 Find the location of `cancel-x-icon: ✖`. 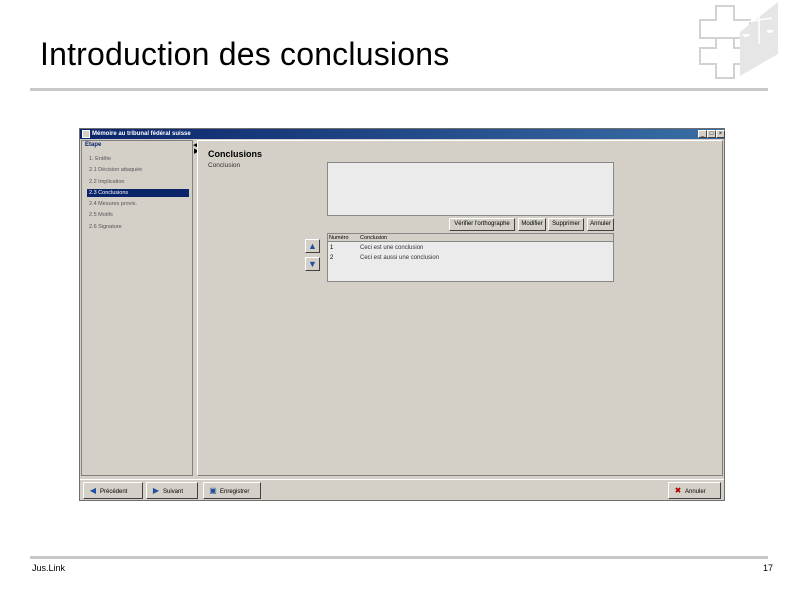

cancel-x-icon: ✖ is located at coordinates (678, 490).